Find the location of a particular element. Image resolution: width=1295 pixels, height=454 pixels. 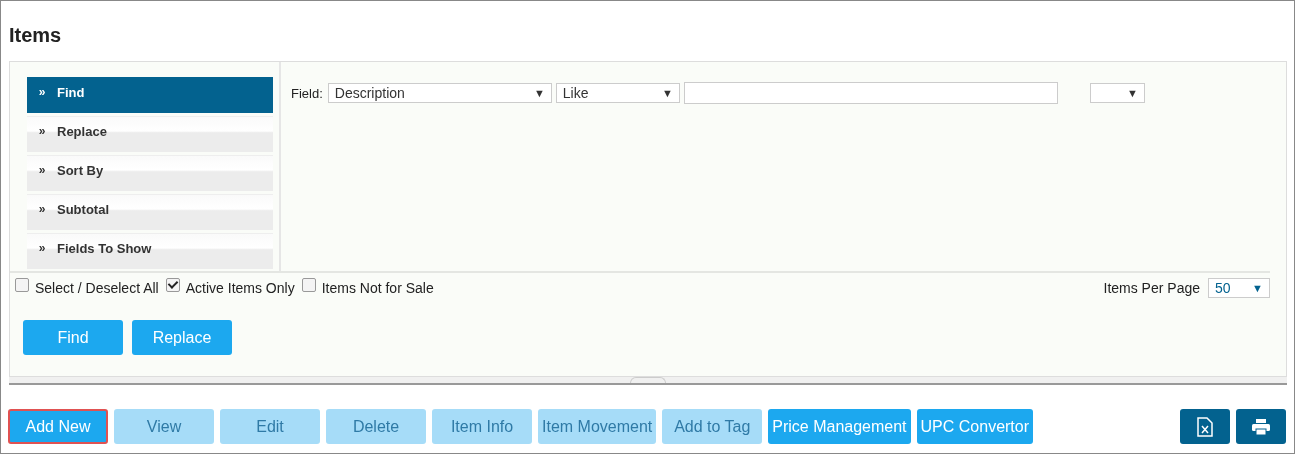

field-dropdown: Description ▼ is located at coordinates (439, 93).